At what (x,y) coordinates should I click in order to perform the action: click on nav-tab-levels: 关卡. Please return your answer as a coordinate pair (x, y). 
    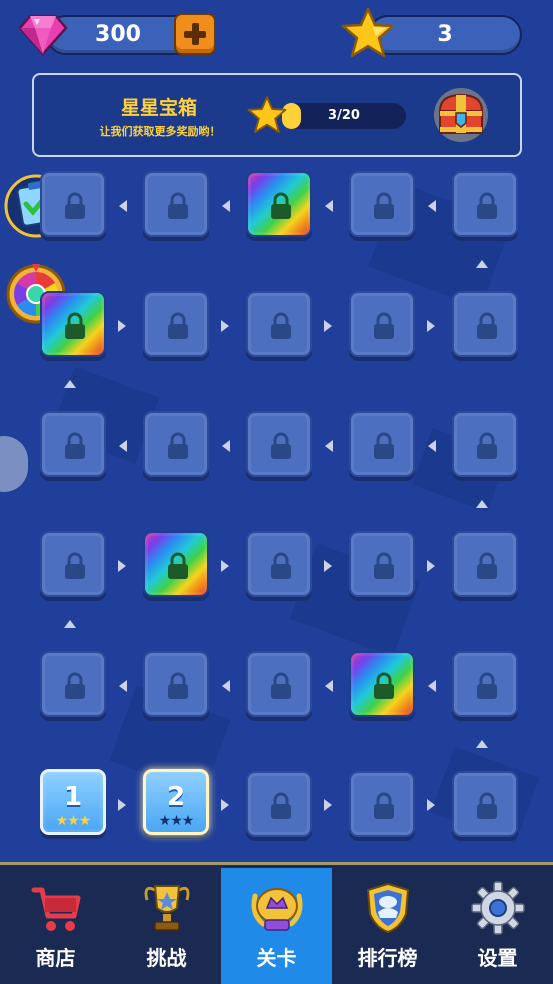
    Looking at the image, I should click on (276, 926).